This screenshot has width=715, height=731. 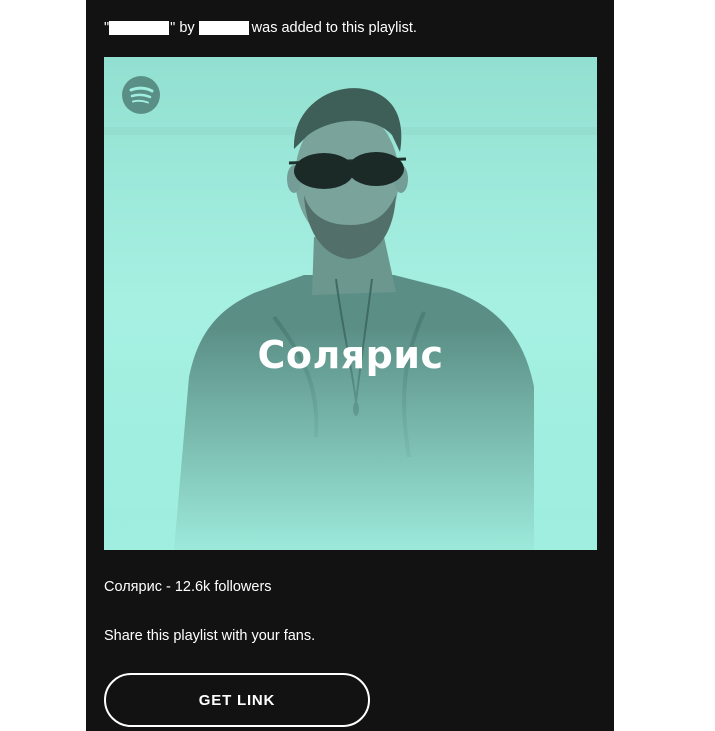 I want to click on get-link-button: GET LINK, so click(x=237, y=700).